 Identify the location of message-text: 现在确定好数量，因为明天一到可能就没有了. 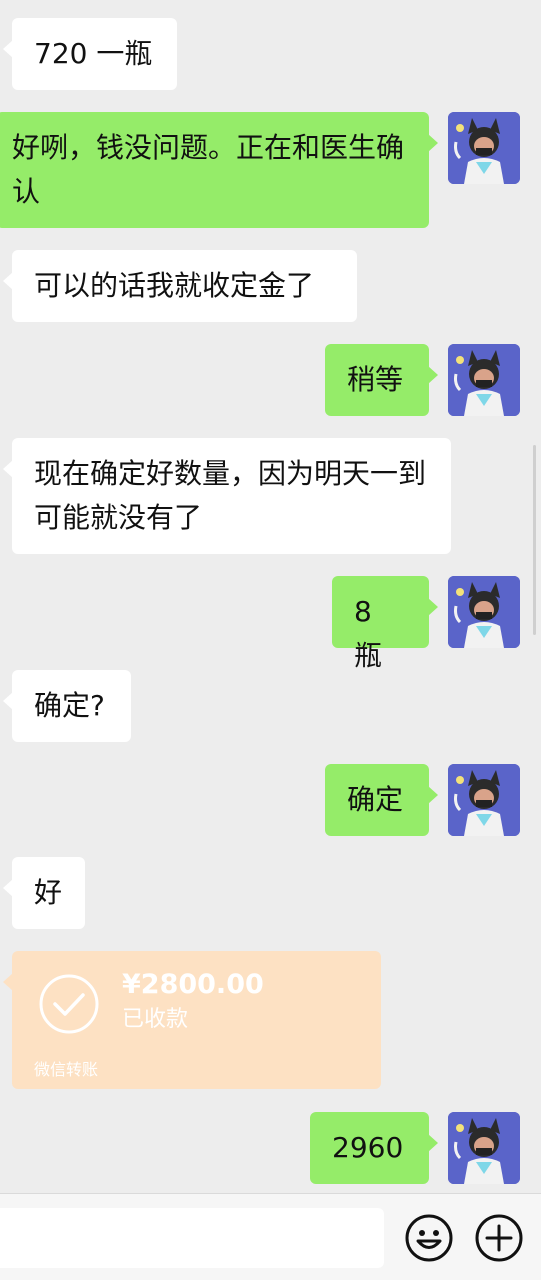
(230, 495).